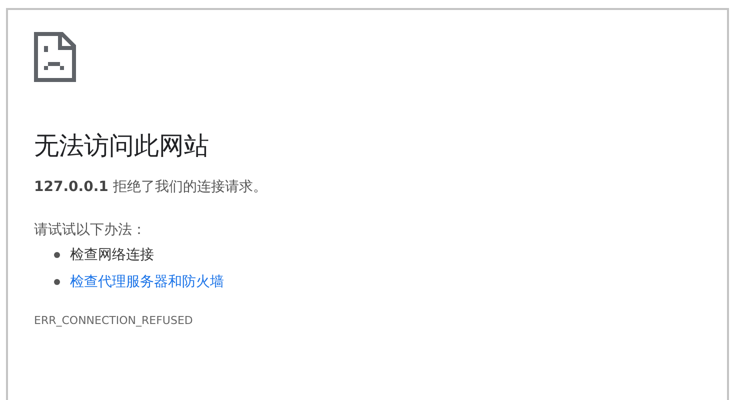  What do you see at coordinates (114, 320) in the screenshot?
I see `error-code: ERR_CONNECTION_REFUSED` at bounding box center [114, 320].